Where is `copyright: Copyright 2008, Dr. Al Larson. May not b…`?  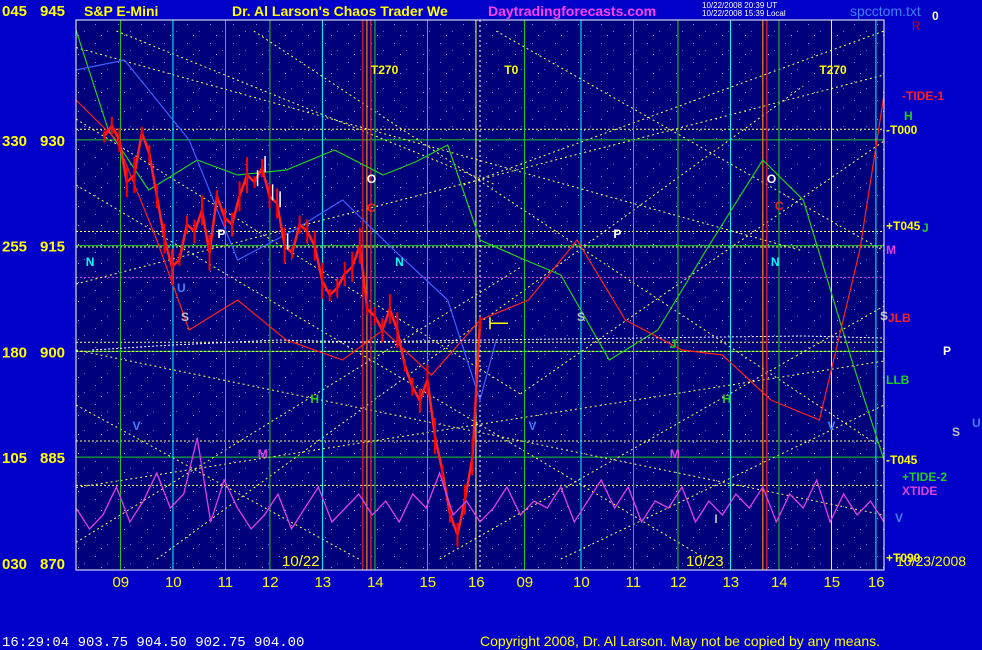
copyright: Copyright 2008, Dr. Al Larson. May not b… is located at coordinates (680, 641).